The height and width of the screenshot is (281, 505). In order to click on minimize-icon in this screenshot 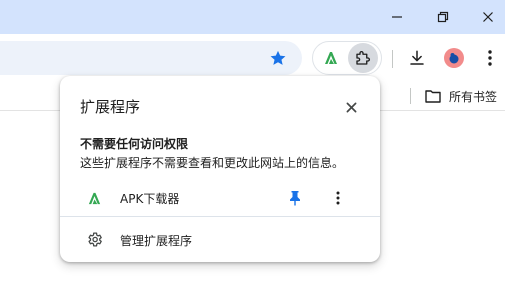, I will do `click(397, 17)`.